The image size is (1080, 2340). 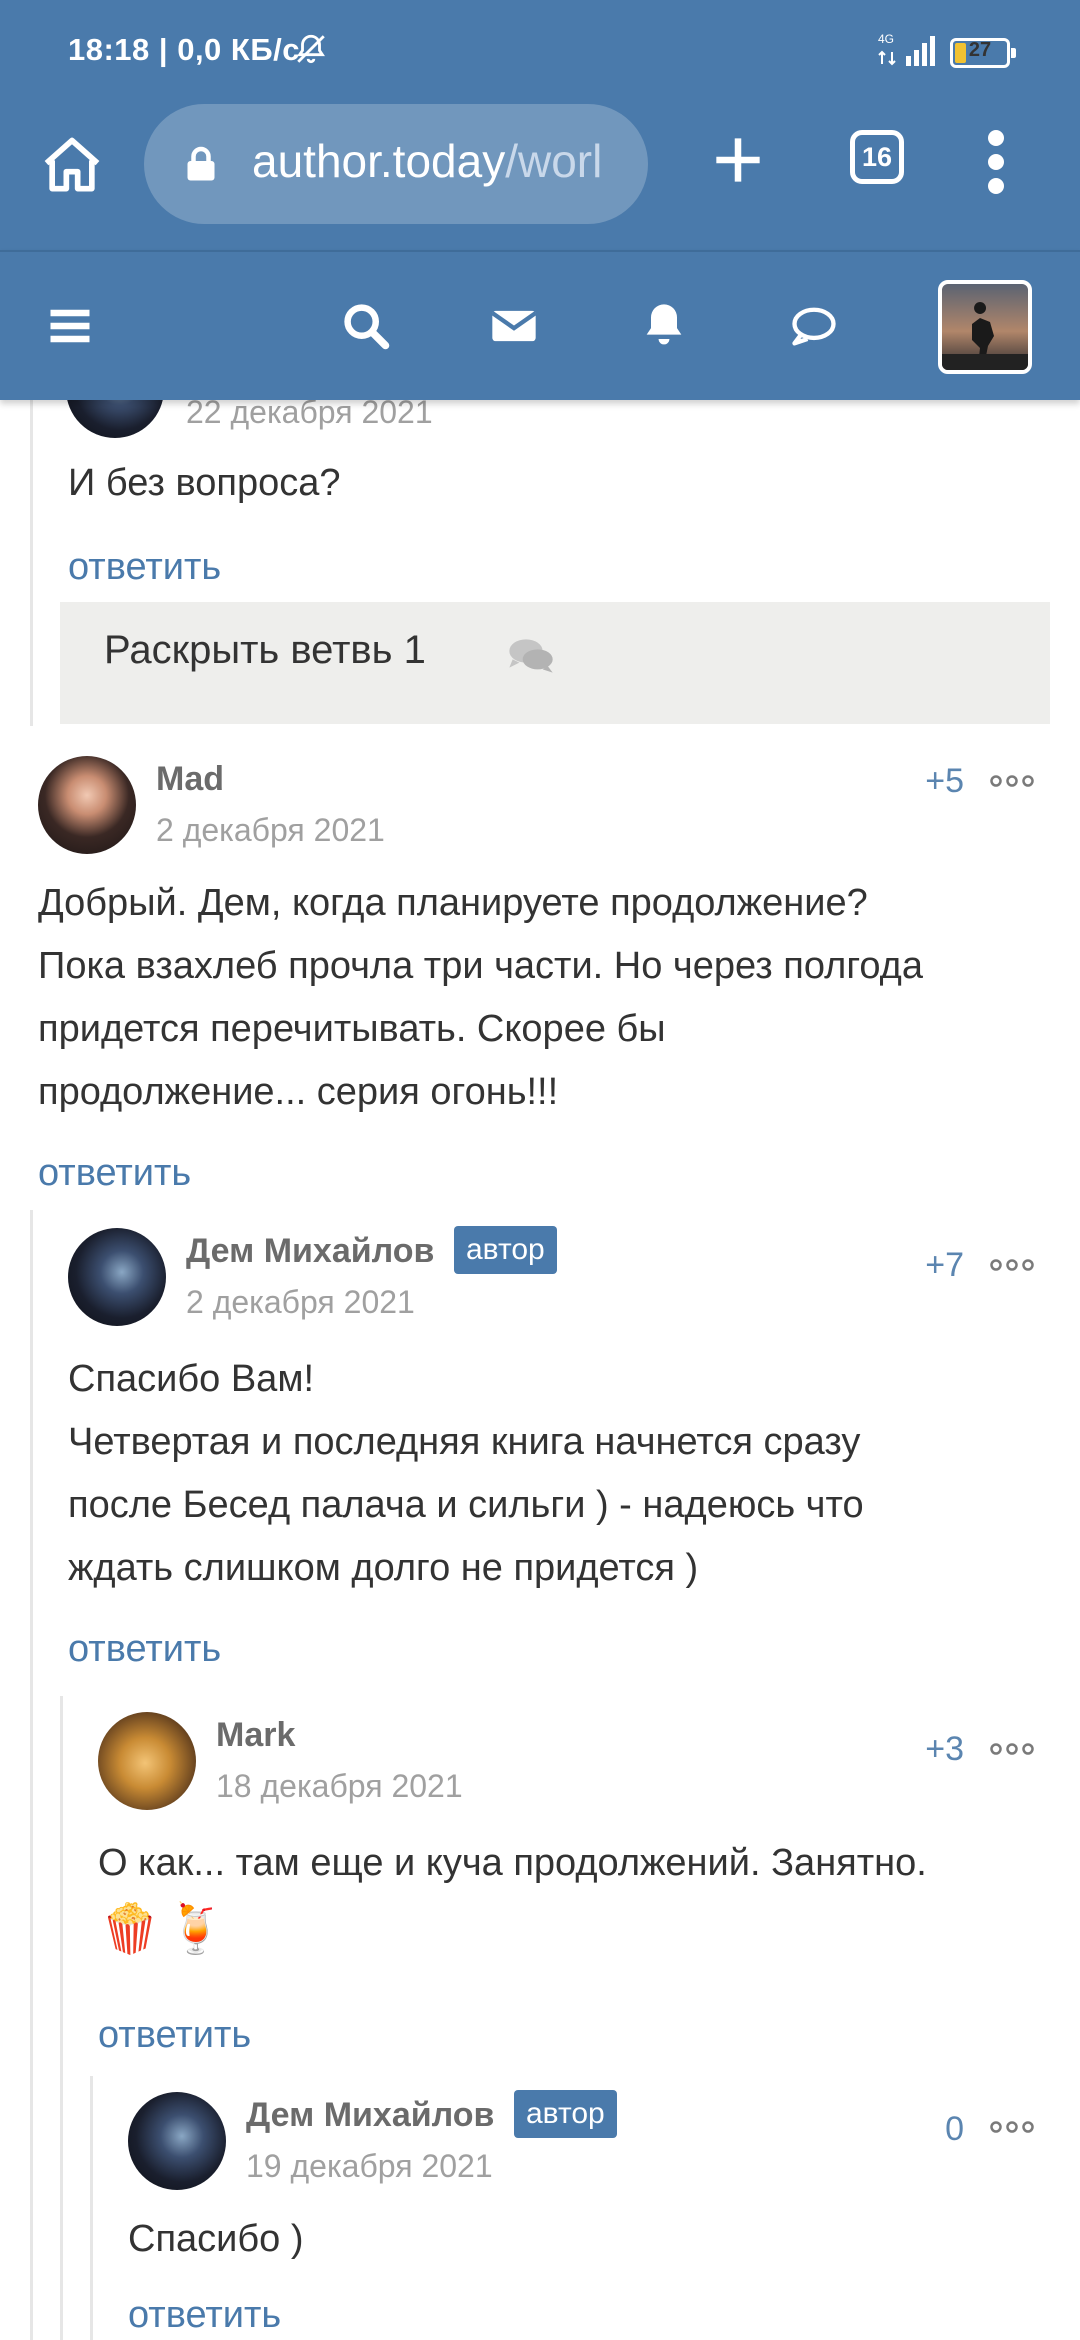 What do you see at coordinates (738, 160) in the screenshot?
I see `new-tab-icon` at bounding box center [738, 160].